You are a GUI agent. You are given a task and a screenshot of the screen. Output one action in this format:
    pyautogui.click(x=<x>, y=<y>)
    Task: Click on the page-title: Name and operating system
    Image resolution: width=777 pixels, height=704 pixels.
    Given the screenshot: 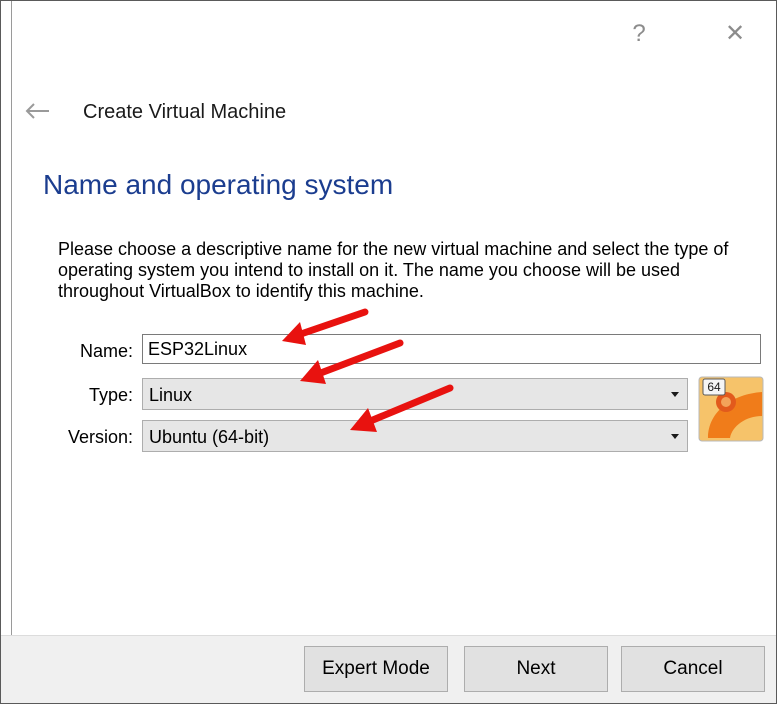 What is the action you would take?
    pyautogui.click(x=218, y=184)
    